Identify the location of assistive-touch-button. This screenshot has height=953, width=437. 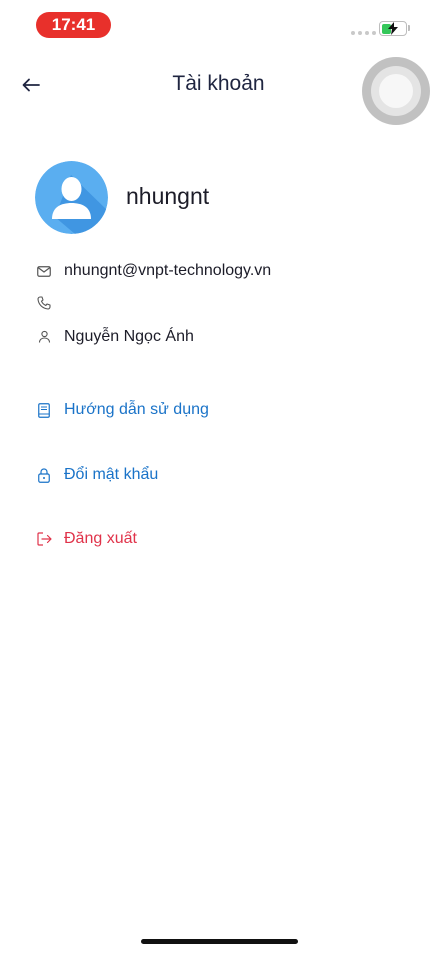
(396, 91).